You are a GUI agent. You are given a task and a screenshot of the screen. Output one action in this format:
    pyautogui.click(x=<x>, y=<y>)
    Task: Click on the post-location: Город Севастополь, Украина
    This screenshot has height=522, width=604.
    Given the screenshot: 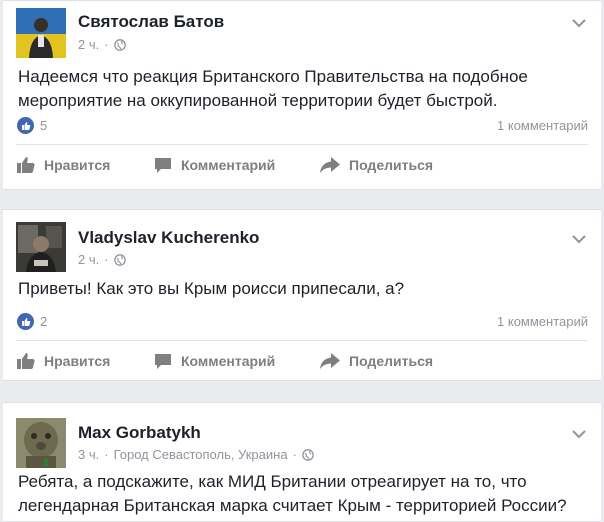 What is the action you would take?
    pyautogui.click(x=201, y=454)
    